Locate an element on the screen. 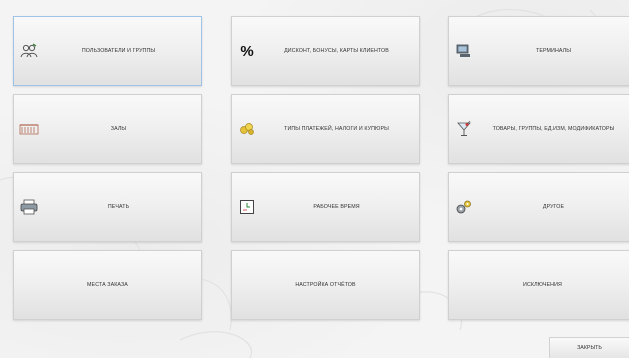 Image resolution: width=629 pixels, height=358 pixels. tile-label: МЕСТА ЗАКАЗА is located at coordinates (107, 285).